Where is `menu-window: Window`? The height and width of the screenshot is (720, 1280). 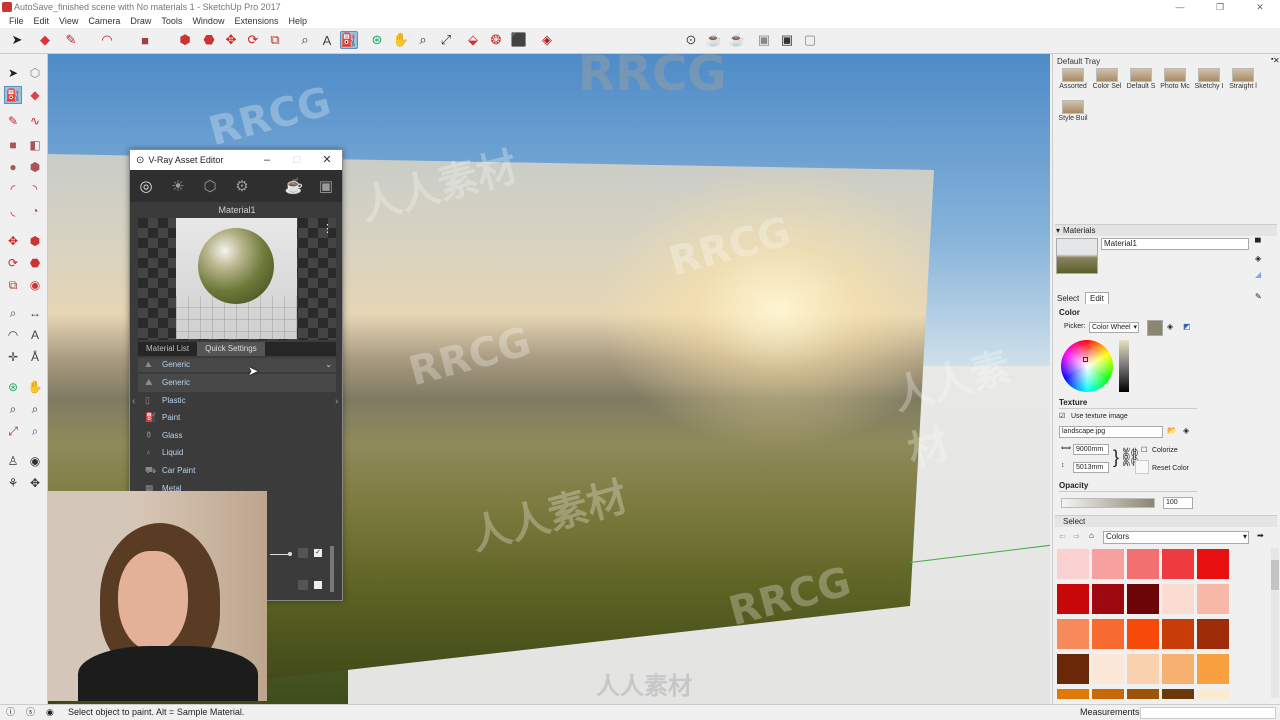 menu-window: Window is located at coordinates (208, 21).